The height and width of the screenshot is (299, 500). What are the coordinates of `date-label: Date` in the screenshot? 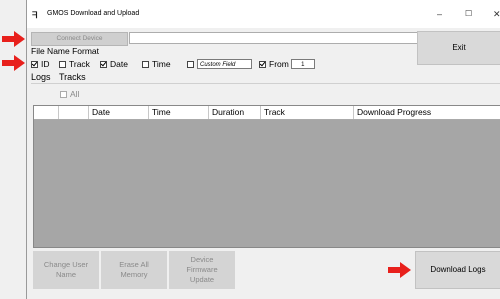 It's located at (119, 64).